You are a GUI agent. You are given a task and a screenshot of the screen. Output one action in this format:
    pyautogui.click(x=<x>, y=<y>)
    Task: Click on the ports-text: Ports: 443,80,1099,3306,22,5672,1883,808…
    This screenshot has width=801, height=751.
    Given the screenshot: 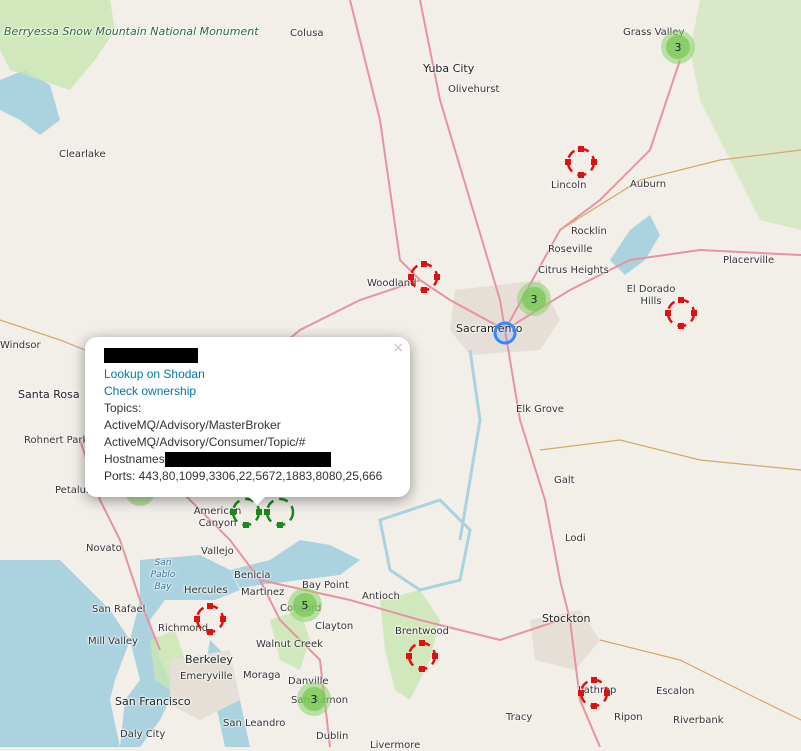 What is the action you would take?
    pyautogui.click(x=243, y=476)
    